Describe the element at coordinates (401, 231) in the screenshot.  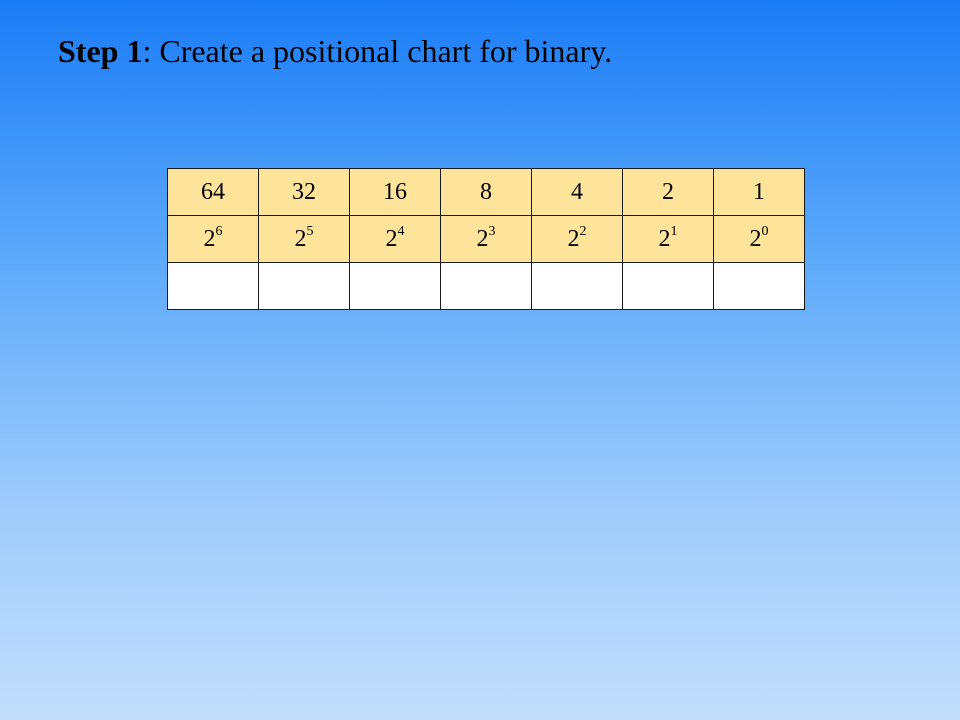
I see `power-exponent: 4` at that location.